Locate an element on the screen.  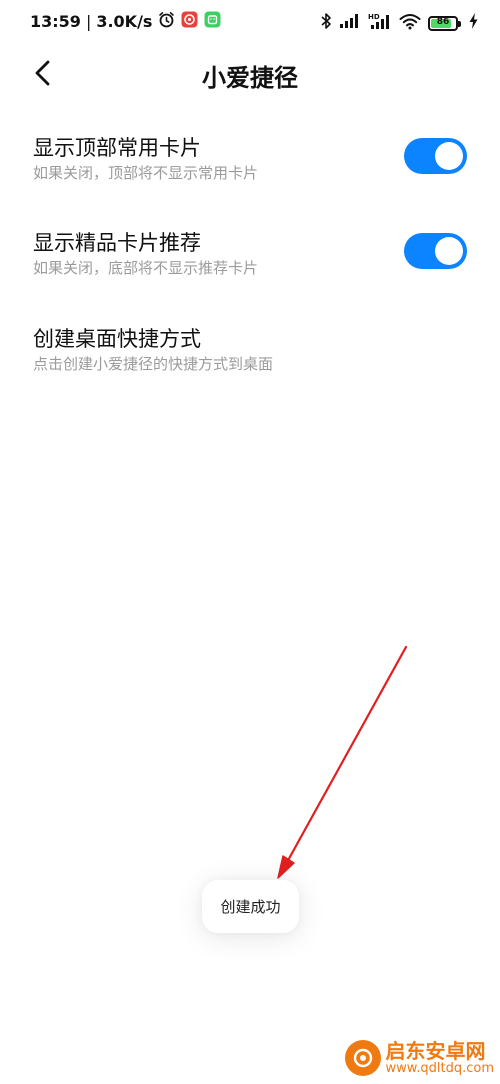
watermark-text: 启东安卓网 www.qdltdq.com is located at coordinates (439, 1057).